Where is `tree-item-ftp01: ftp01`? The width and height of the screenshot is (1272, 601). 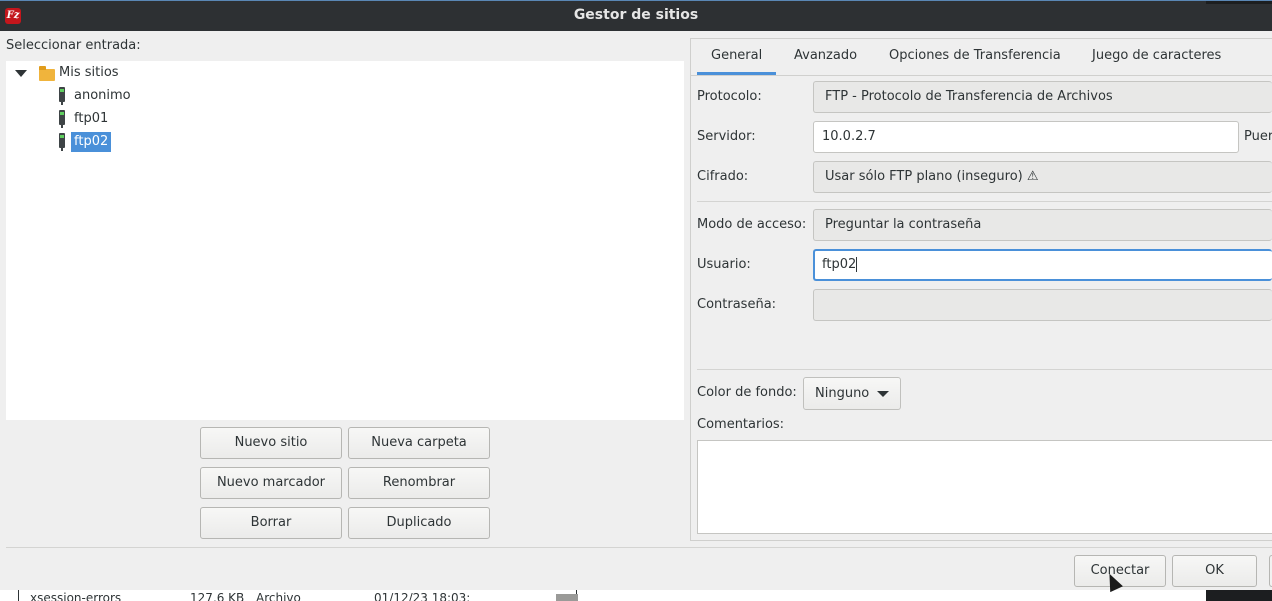
tree-item-ftp01: ftp01 is located at coordinates (91, 119).